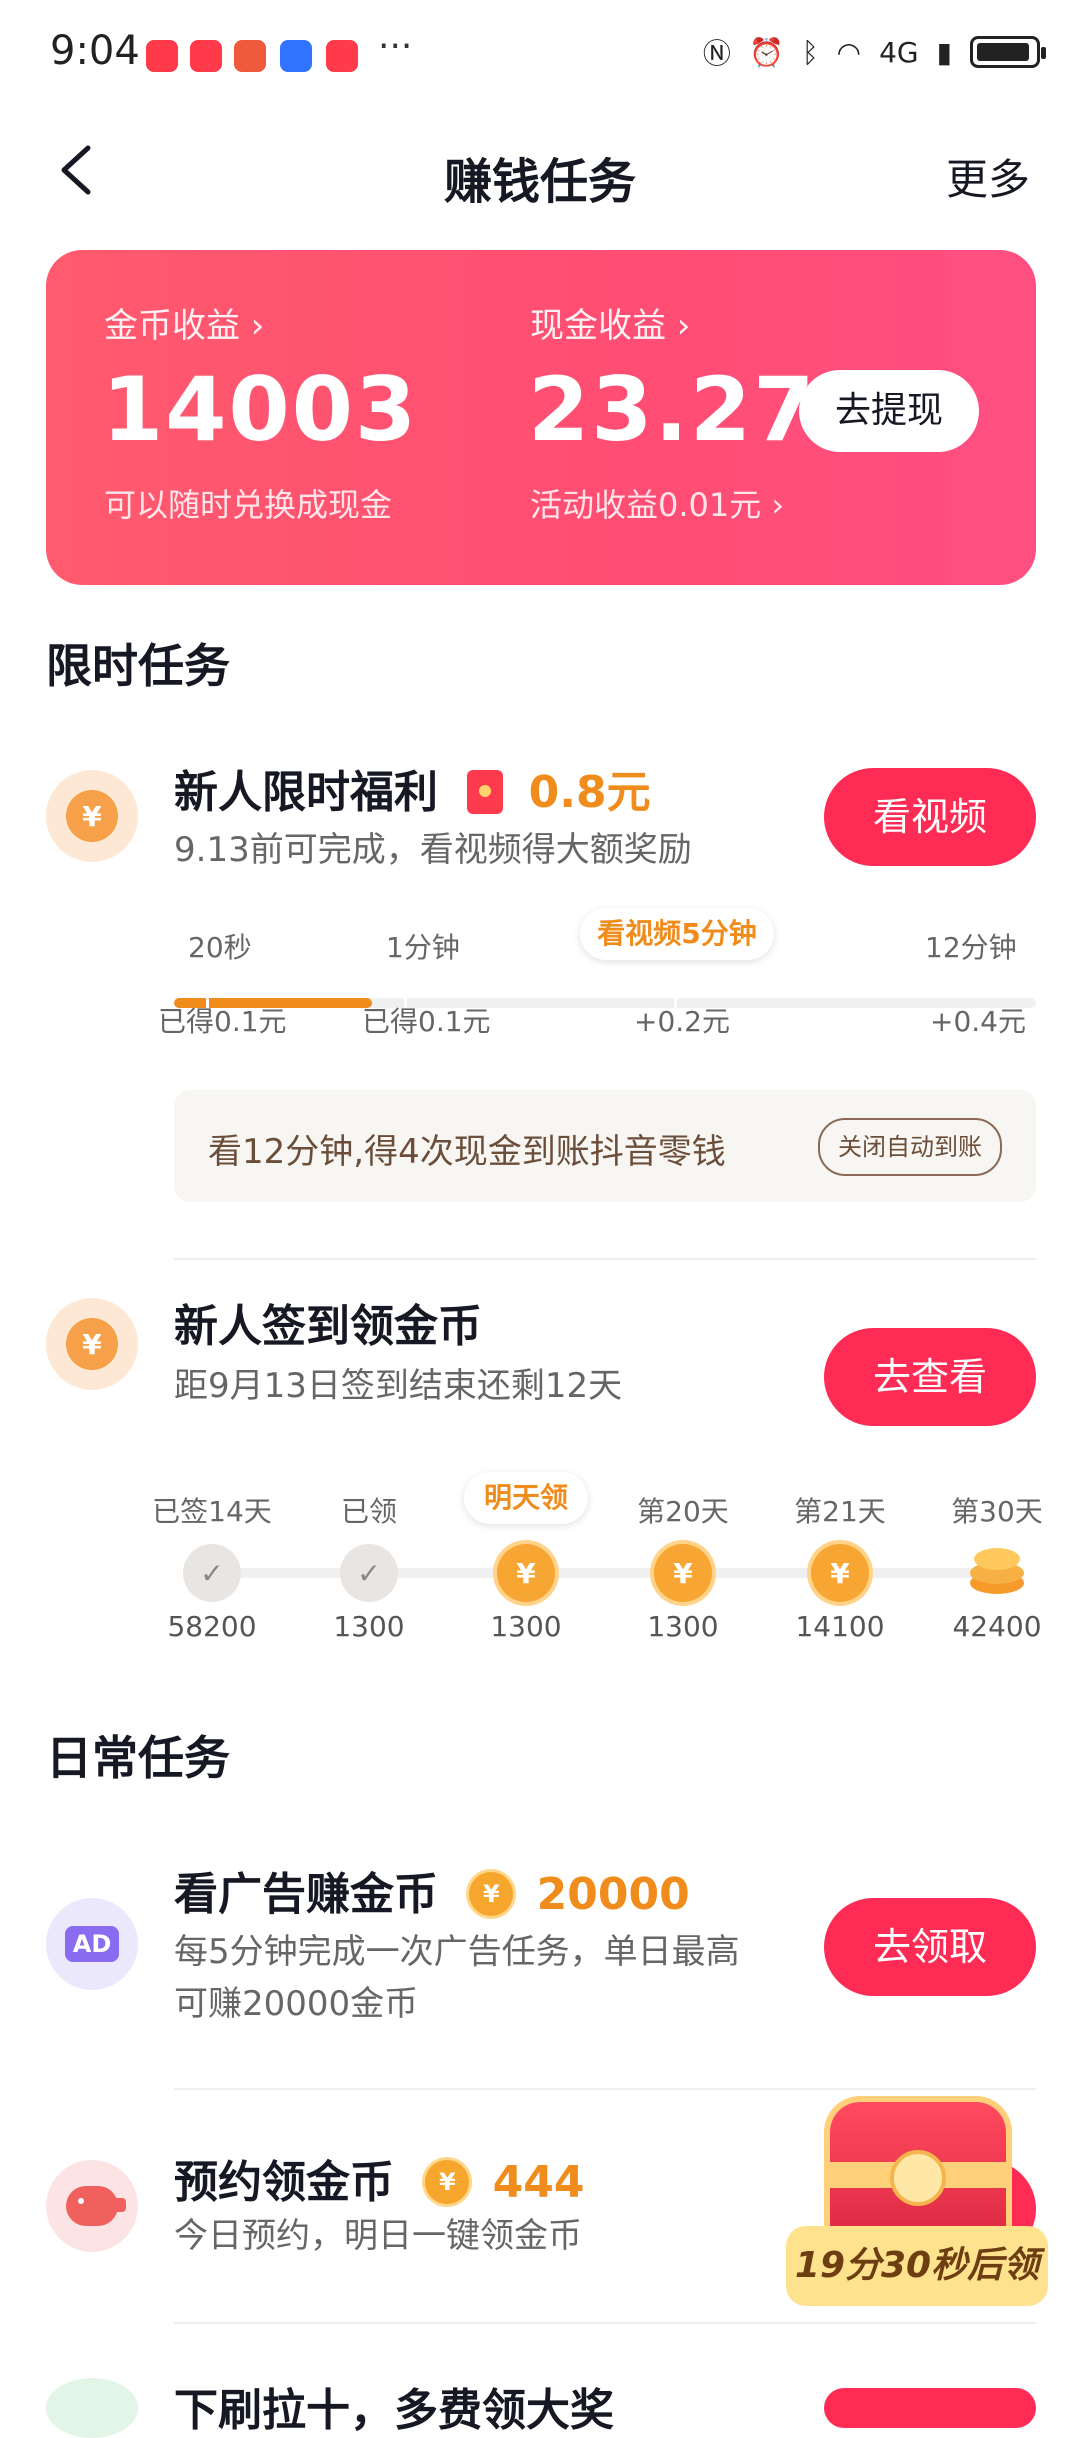 Image resolution: width=1080 pixels, height=2438 pixels. I want to click on checkin-day-reward: 42400, so click(997, 1626).